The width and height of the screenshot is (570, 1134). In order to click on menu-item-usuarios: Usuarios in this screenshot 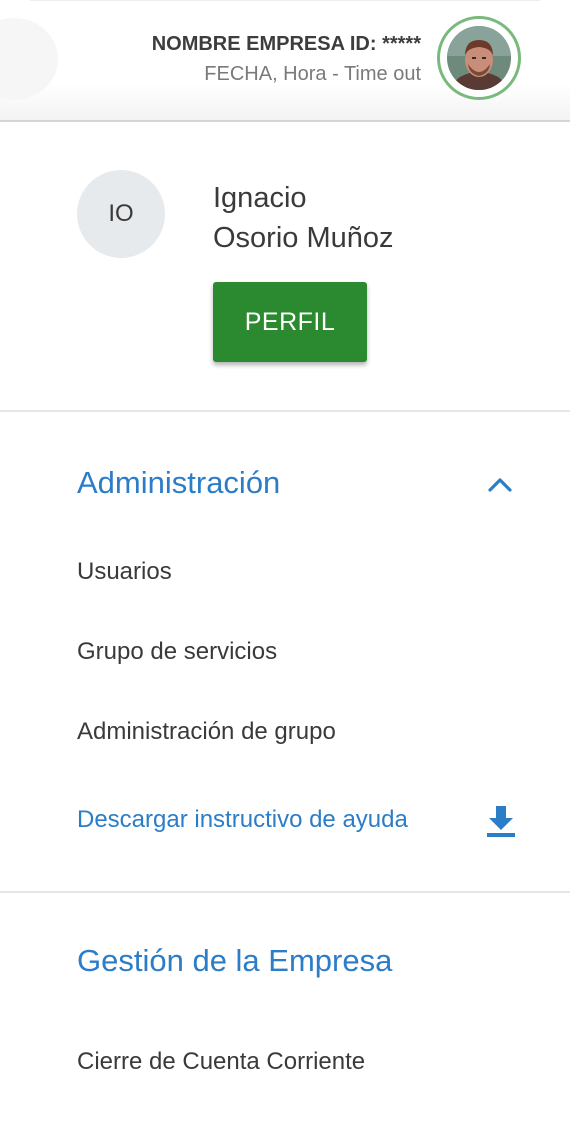, I will do `click(124, 572)`.